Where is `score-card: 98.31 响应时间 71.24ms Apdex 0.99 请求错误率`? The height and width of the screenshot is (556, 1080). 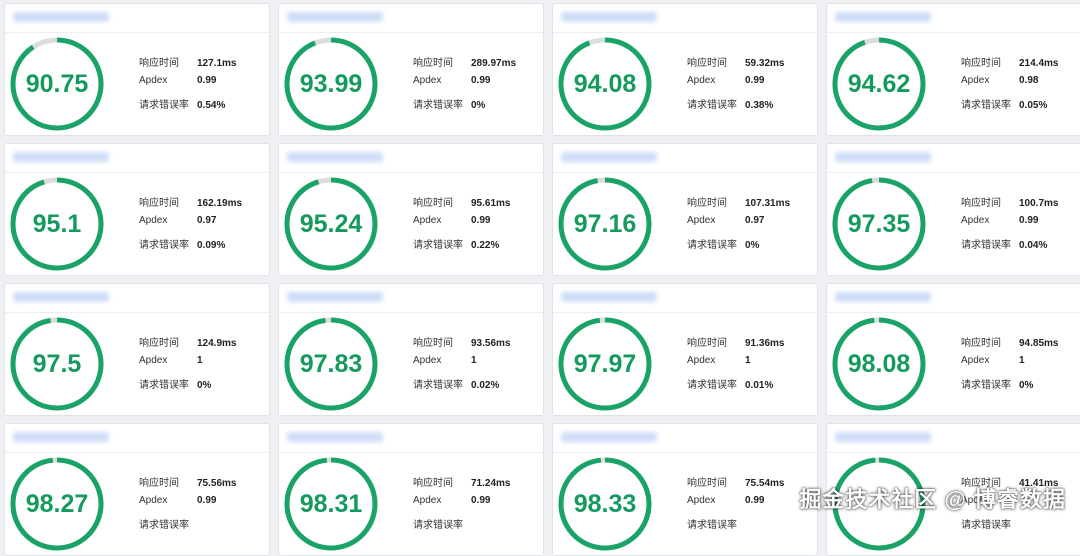
score-card: 98.31 响应时间 71.24ms Apdex 0.99 请求错误率 is located at coordinates (411, 489).